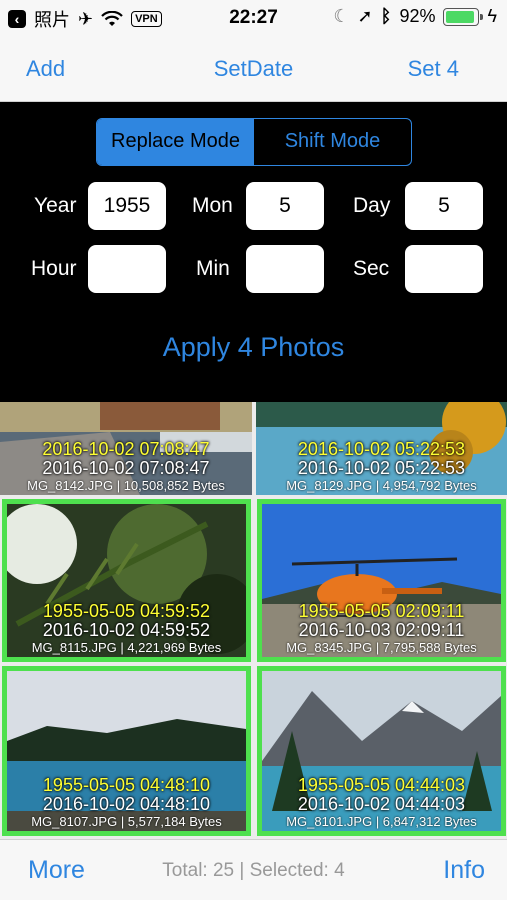 This screenshot has width=507, height=900. I want to click on month-field: 5, so click(285, 206).